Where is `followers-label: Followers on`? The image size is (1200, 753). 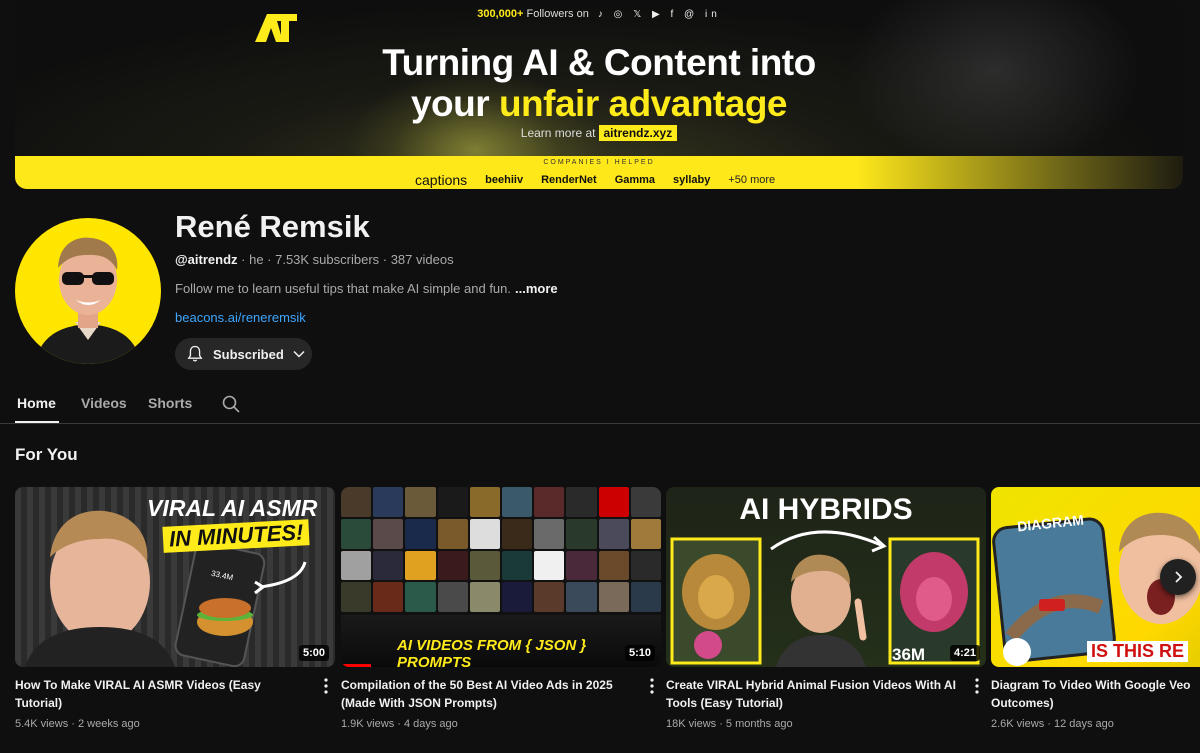 followers-label: Followers on is located at coordinates (557, 14).